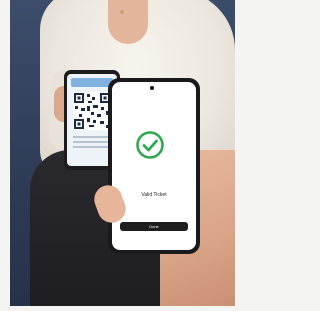 Image resolution: width=320 pixels, height=311 pixels. What do you see at coordinates (154, 195) in the screenshot?
I see `status-text: Valid Ticket` at bounding box center [154, 195].